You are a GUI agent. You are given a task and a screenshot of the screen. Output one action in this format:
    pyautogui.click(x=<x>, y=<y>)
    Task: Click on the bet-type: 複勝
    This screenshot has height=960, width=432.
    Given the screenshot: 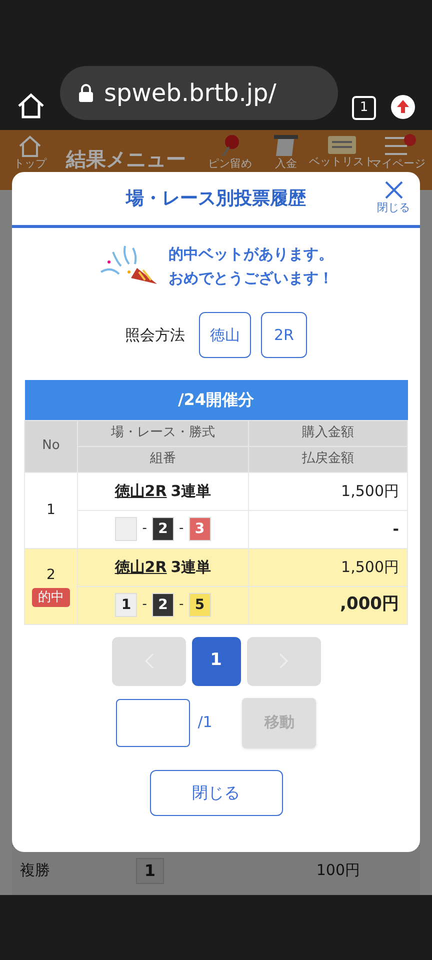 What is the action you would take?
    pyautogui.click(x=35, y=871)
    